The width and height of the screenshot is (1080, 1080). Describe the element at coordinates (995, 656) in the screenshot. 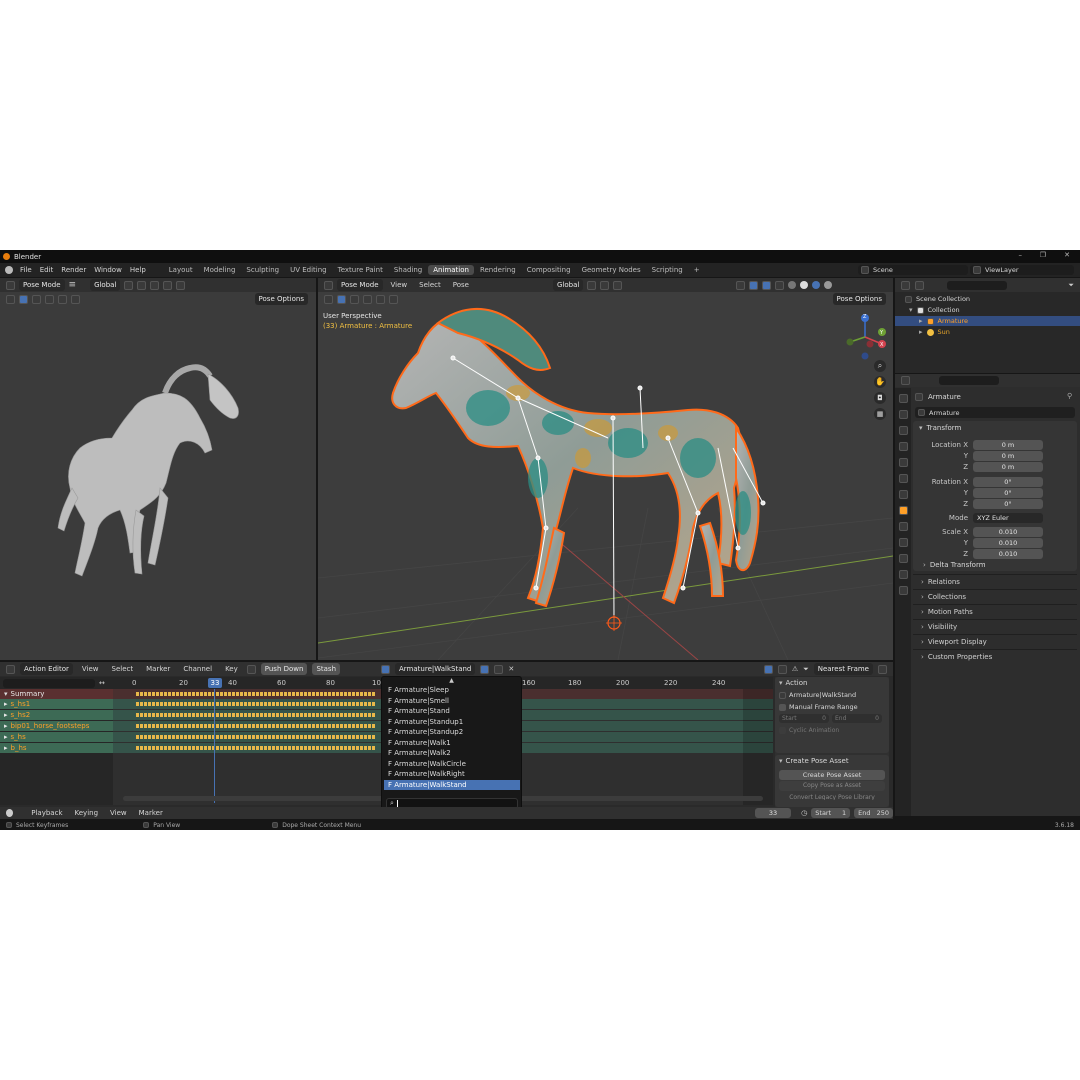

I see `section-custom-properties: › Custom Properties` at that location.